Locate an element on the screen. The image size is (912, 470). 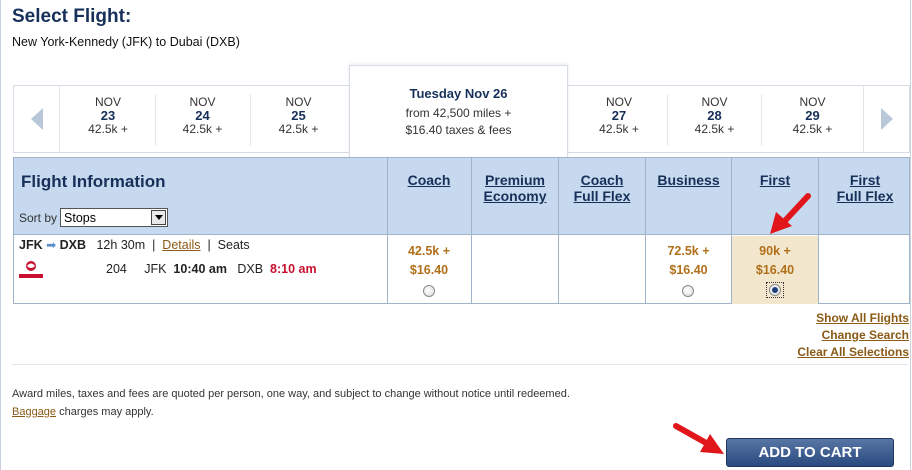
show-all-flights-link: Show All Flights is located at coordinates (853, 318).